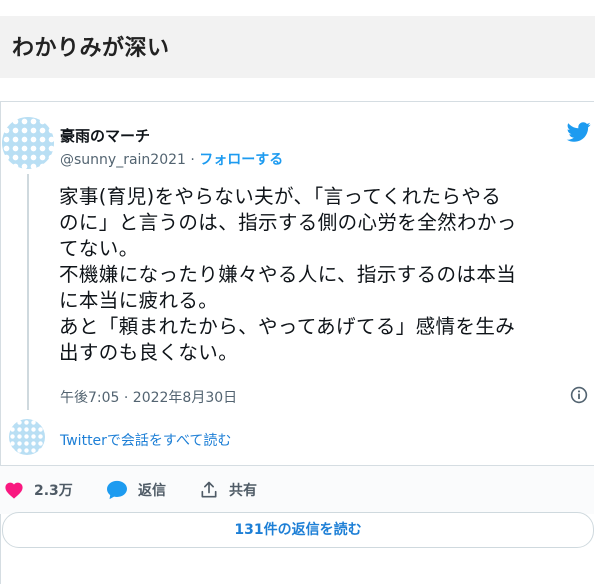 The width and height of the screenshot is (595, 584). I want to click on reply-bubble-icon, so click(117, 490).